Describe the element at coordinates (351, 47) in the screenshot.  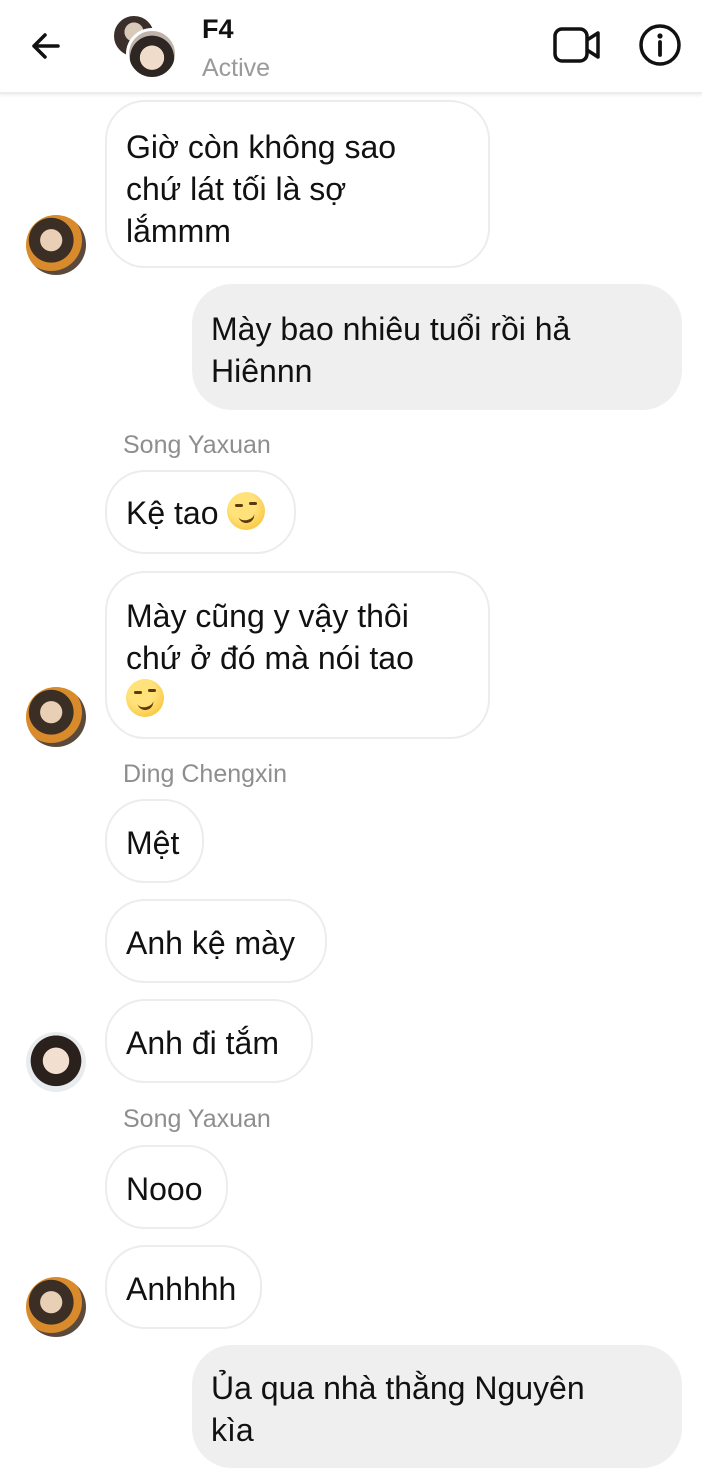
I see `chat-header: F4 Active` at that location.